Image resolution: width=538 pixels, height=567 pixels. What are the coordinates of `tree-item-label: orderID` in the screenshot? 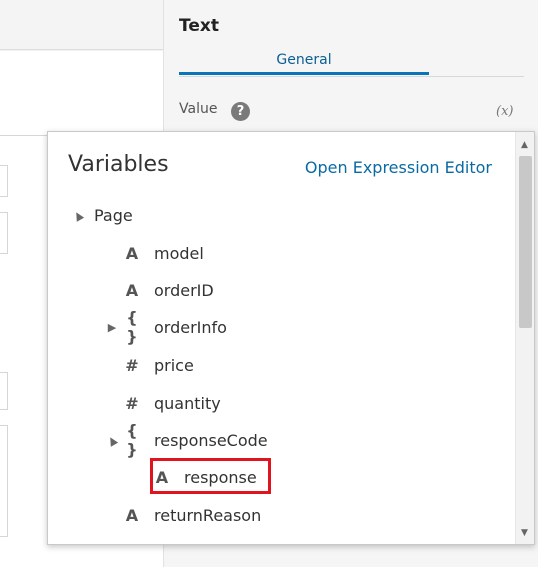 It's located at (184, 290).